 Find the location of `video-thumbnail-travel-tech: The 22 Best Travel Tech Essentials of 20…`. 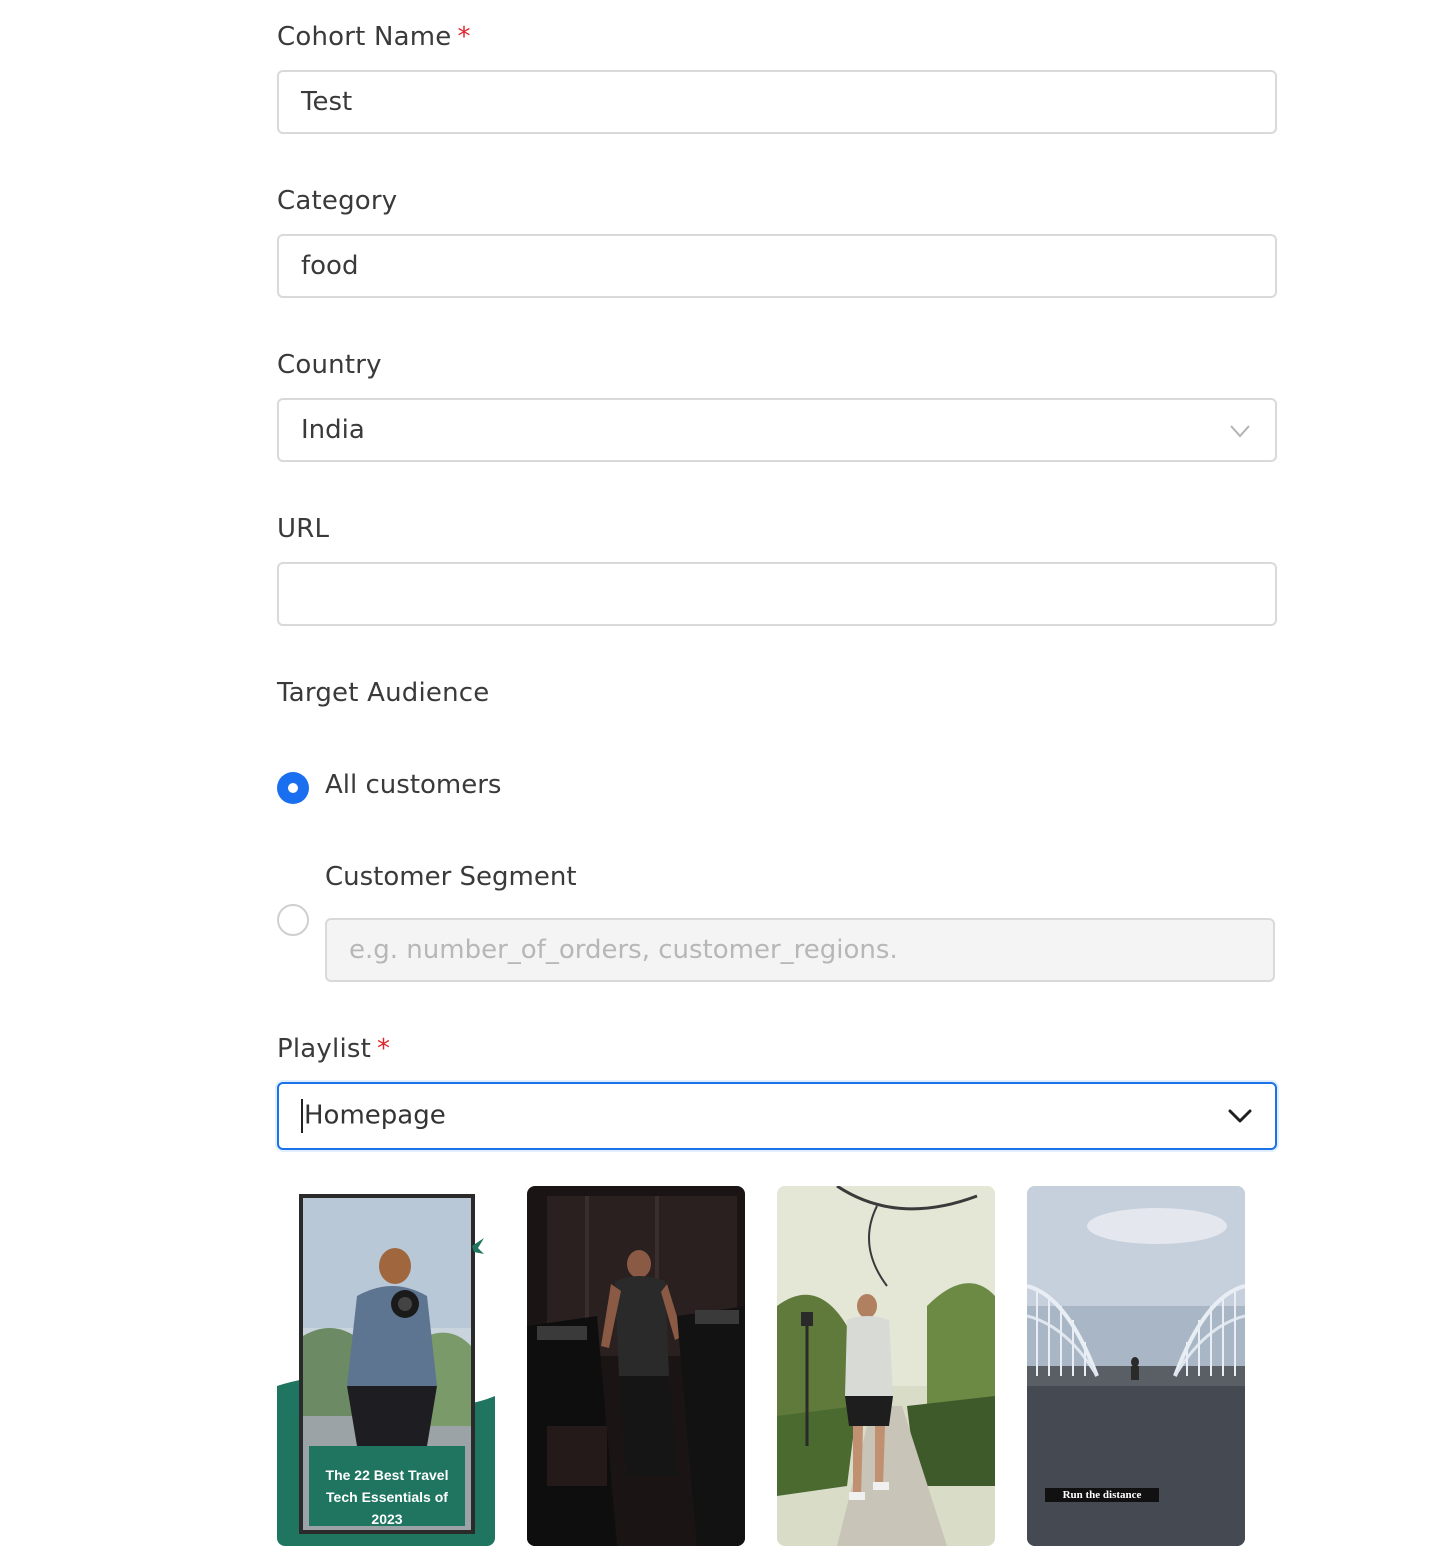

video-thumbnail-travel-tech: The 22 Best Travel Tech Essentials of 20… is located at coordinates (386, 1366).